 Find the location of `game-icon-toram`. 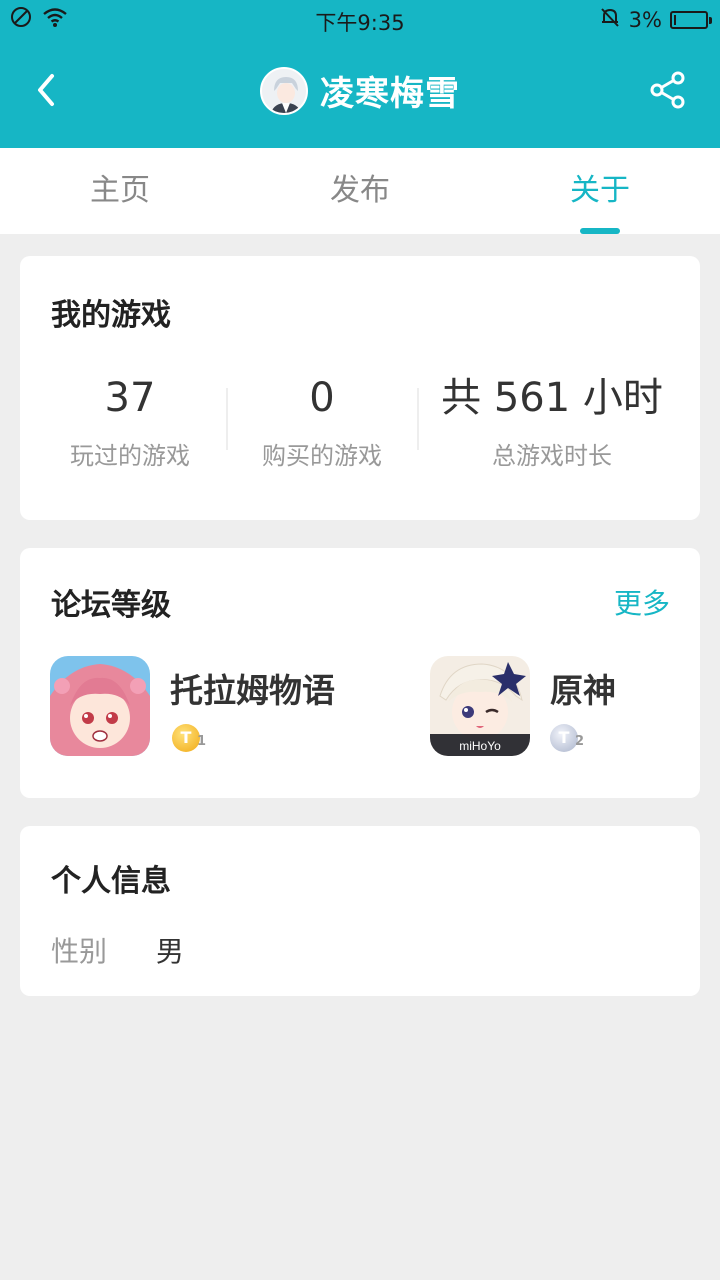

game-icon-toram is located at coordinates (100, 706).